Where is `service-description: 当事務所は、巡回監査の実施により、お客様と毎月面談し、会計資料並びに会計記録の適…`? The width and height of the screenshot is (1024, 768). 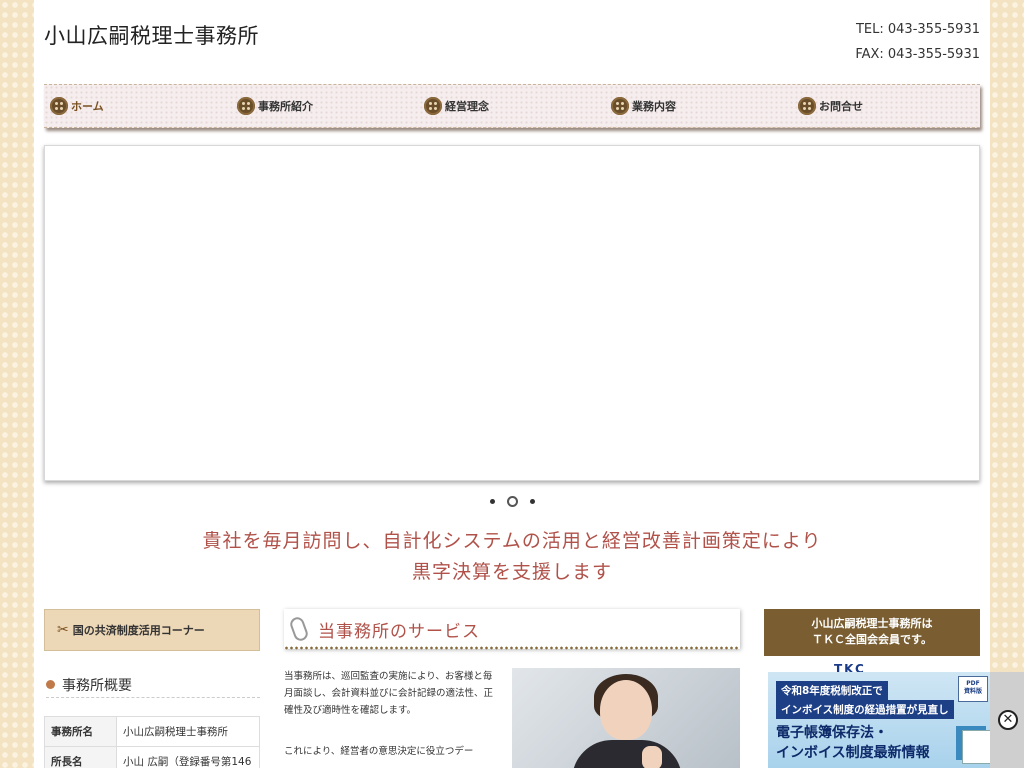 service-description: 当事務所は、巡回監査の実施により、お客様と毎月面談し、会計資料並びに会計記録の適… is located at coordinates (390, 714).